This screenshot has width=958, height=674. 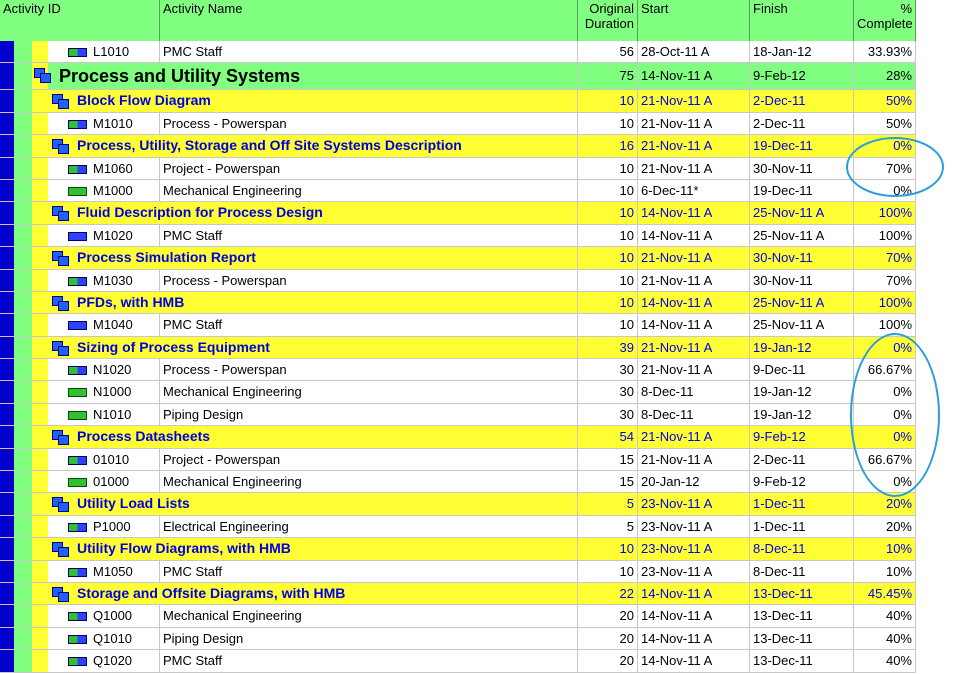 What do you see at coordinates (608, 20) in the screenshot?
I see `col-original-duration: Original Duration` at bounding box center [608, 20].